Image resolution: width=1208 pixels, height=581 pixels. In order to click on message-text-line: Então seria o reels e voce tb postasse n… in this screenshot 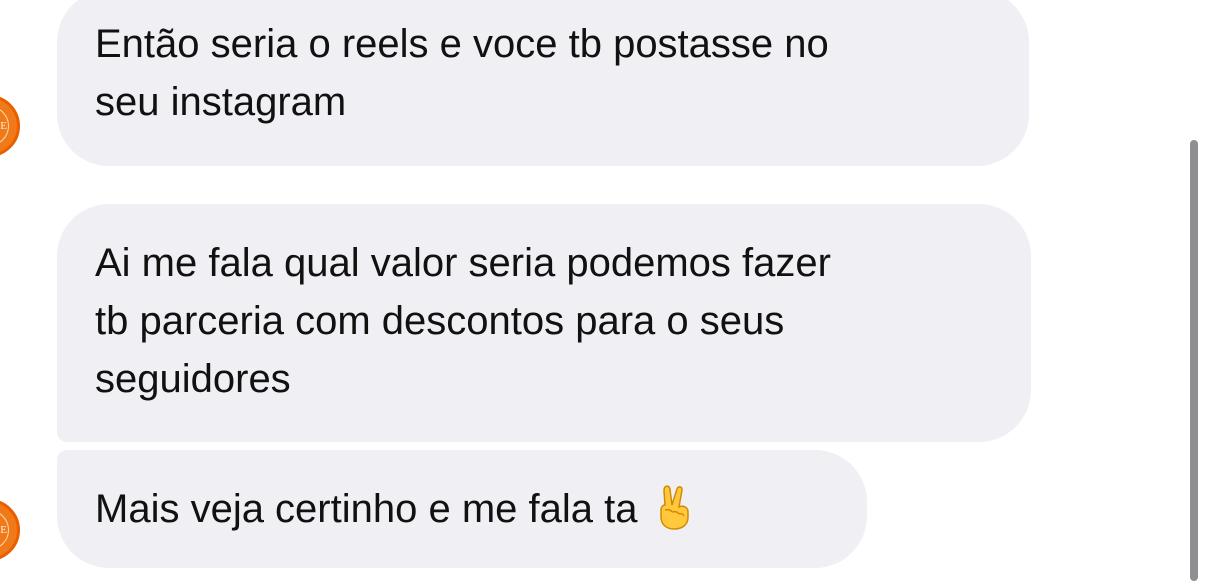, I will do `click(462, 44)`.